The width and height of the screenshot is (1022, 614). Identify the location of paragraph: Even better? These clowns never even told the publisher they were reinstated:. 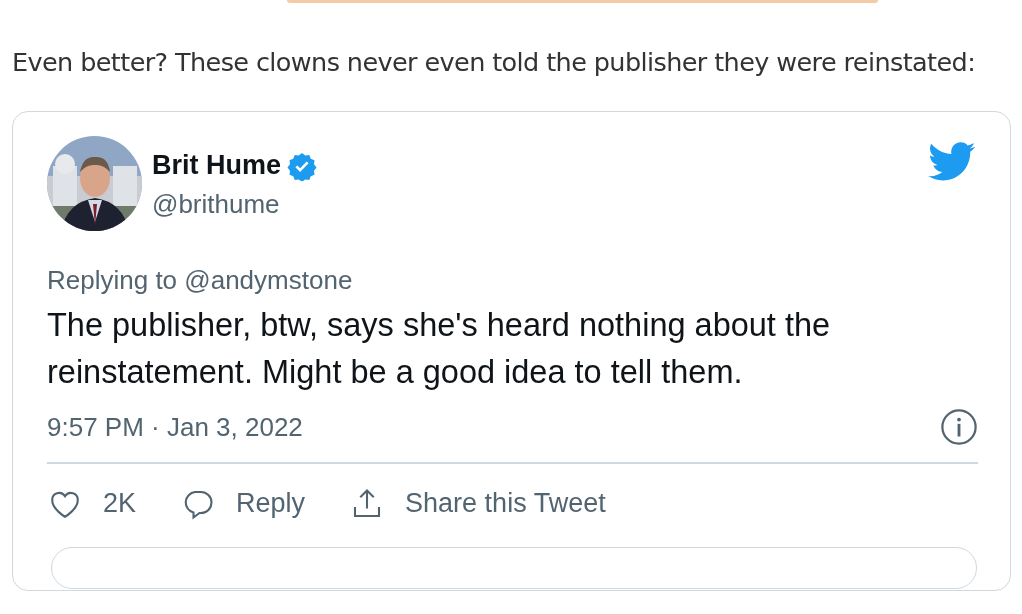
(494, 62).